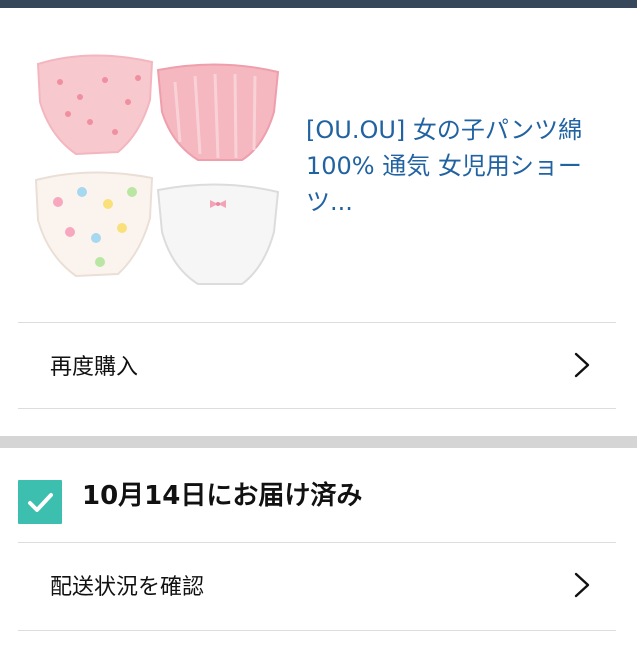  Describe the element at coordinates (95, 105) in the screenshot. I see `pants-pink-pattern` at that location.